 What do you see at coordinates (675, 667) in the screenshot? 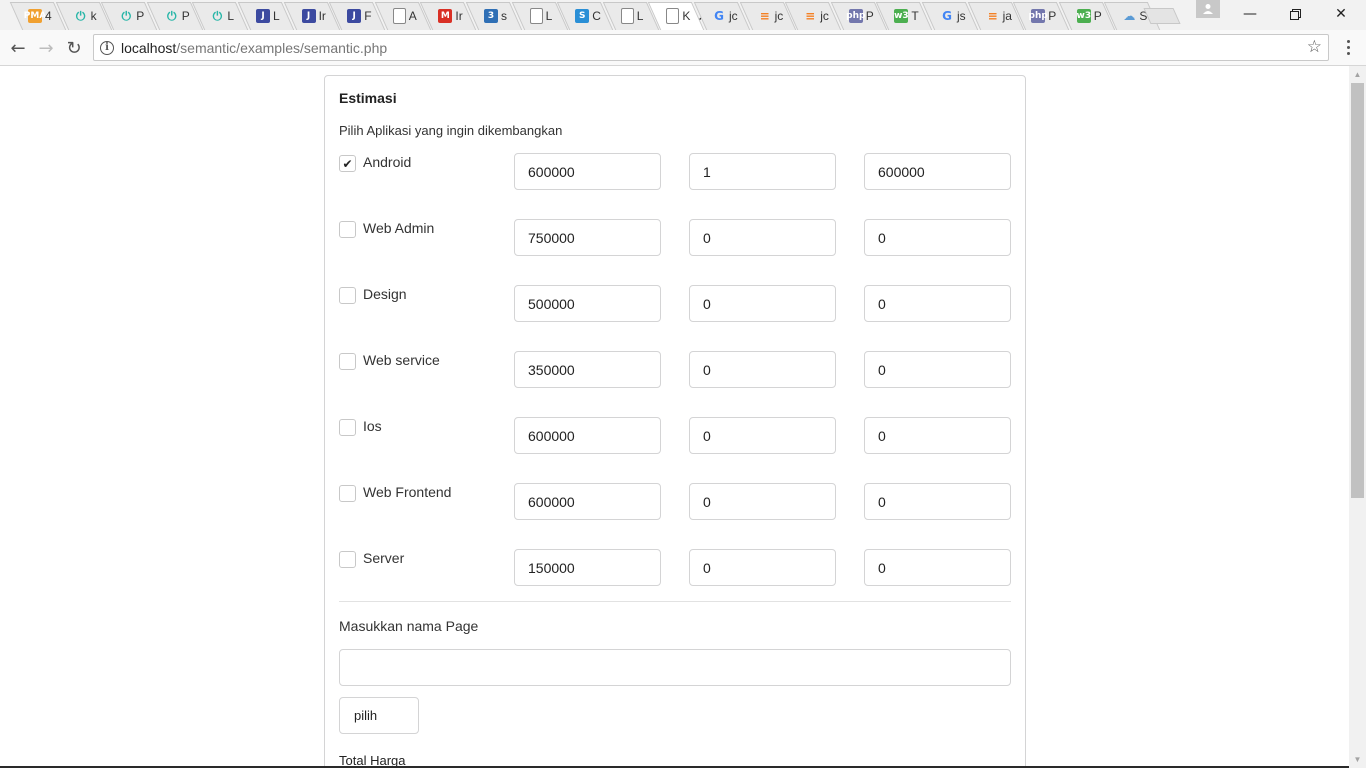
I see `page-name-input` at bounding box center [675, 667].